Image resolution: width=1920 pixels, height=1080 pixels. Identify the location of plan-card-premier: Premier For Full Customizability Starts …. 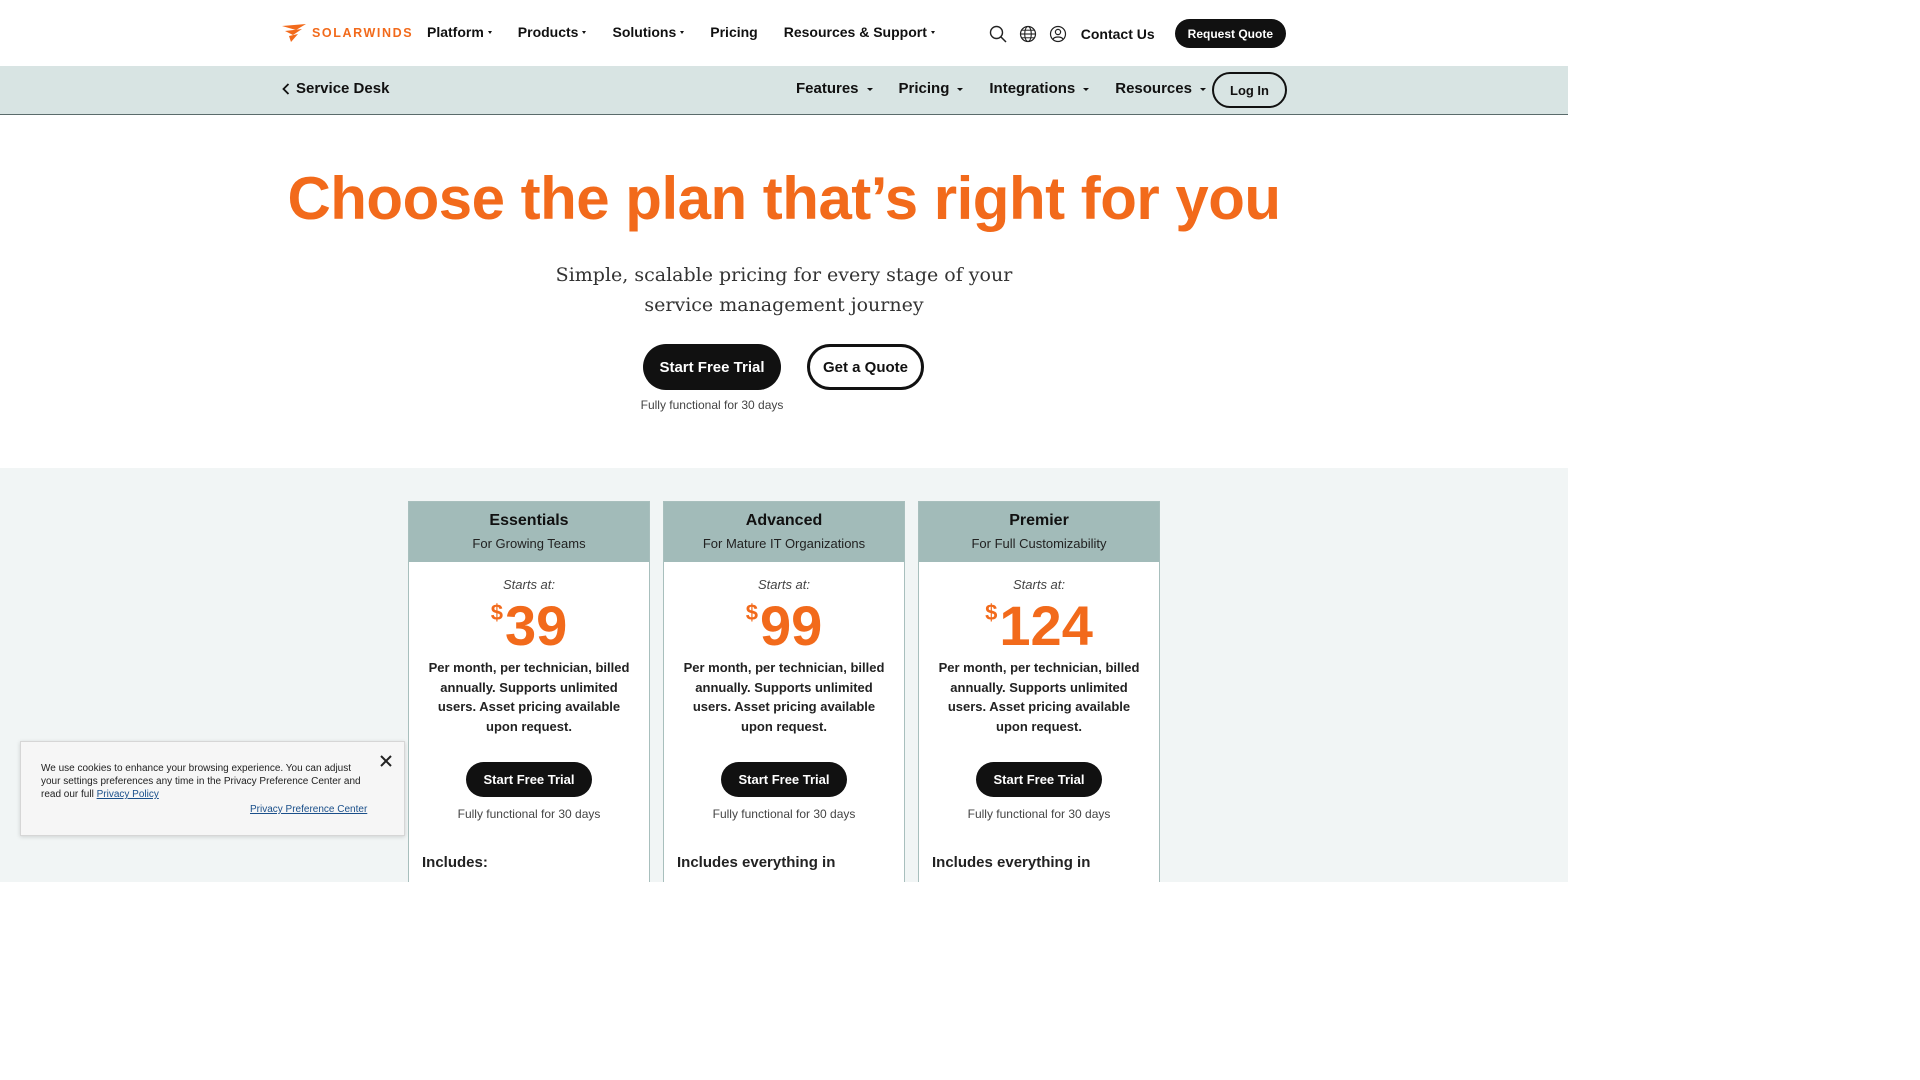
(1039, 691).